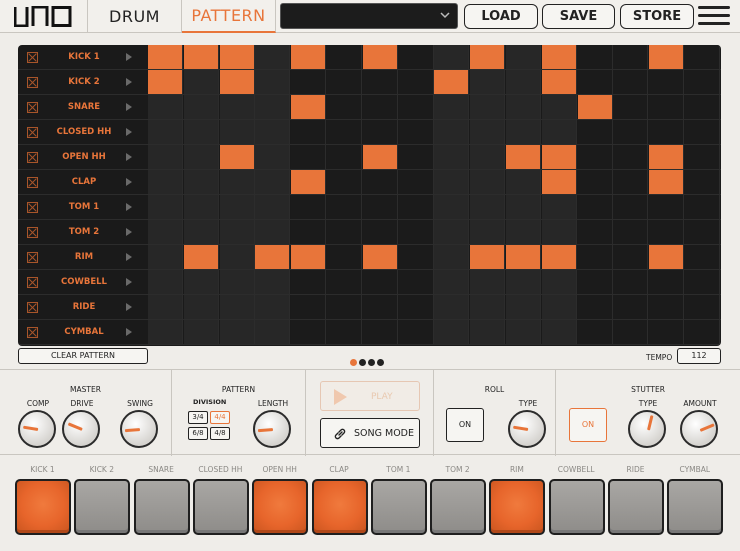 The image size is (740, 551). Describe the element at coordinates (647, 429) in the screenshot. I see `stutter-type-knob` at that location.